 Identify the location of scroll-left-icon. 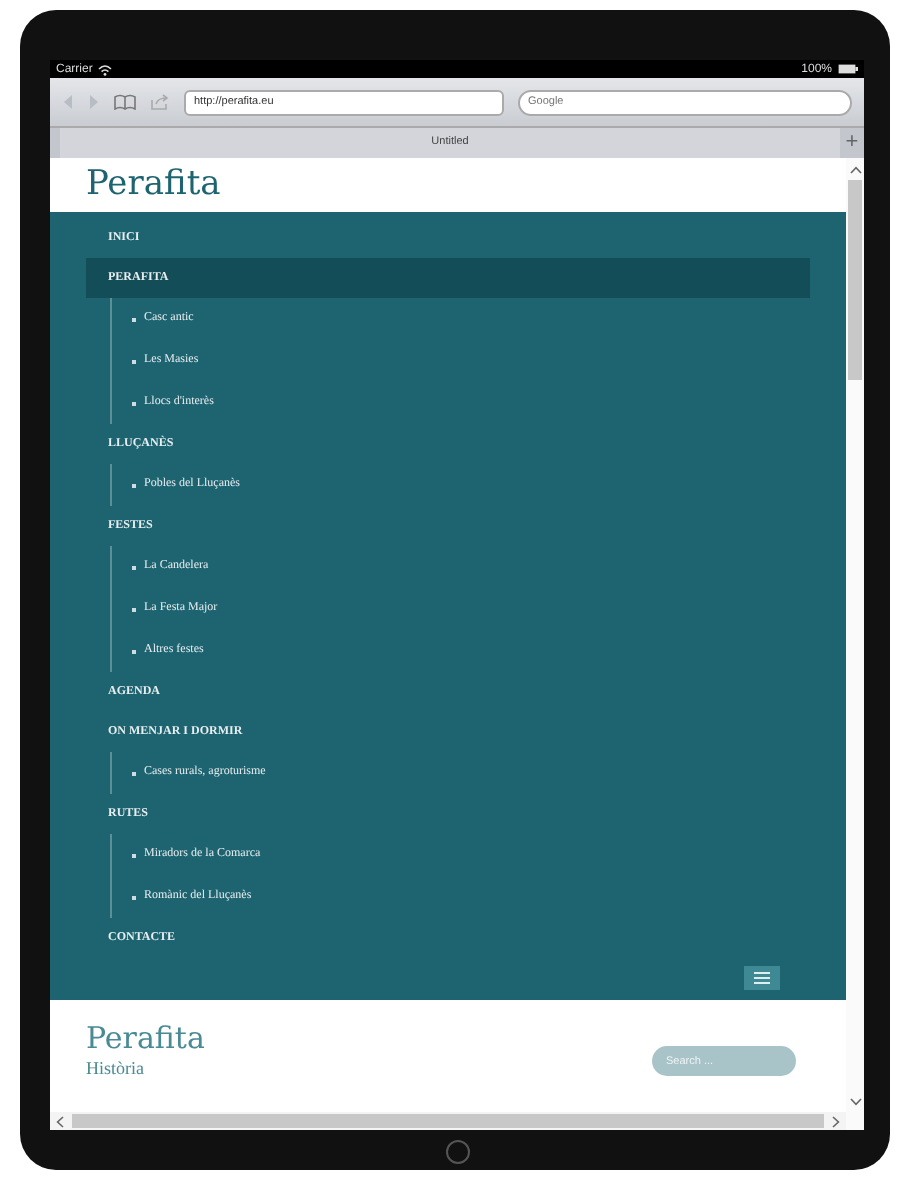
(60, 1121).